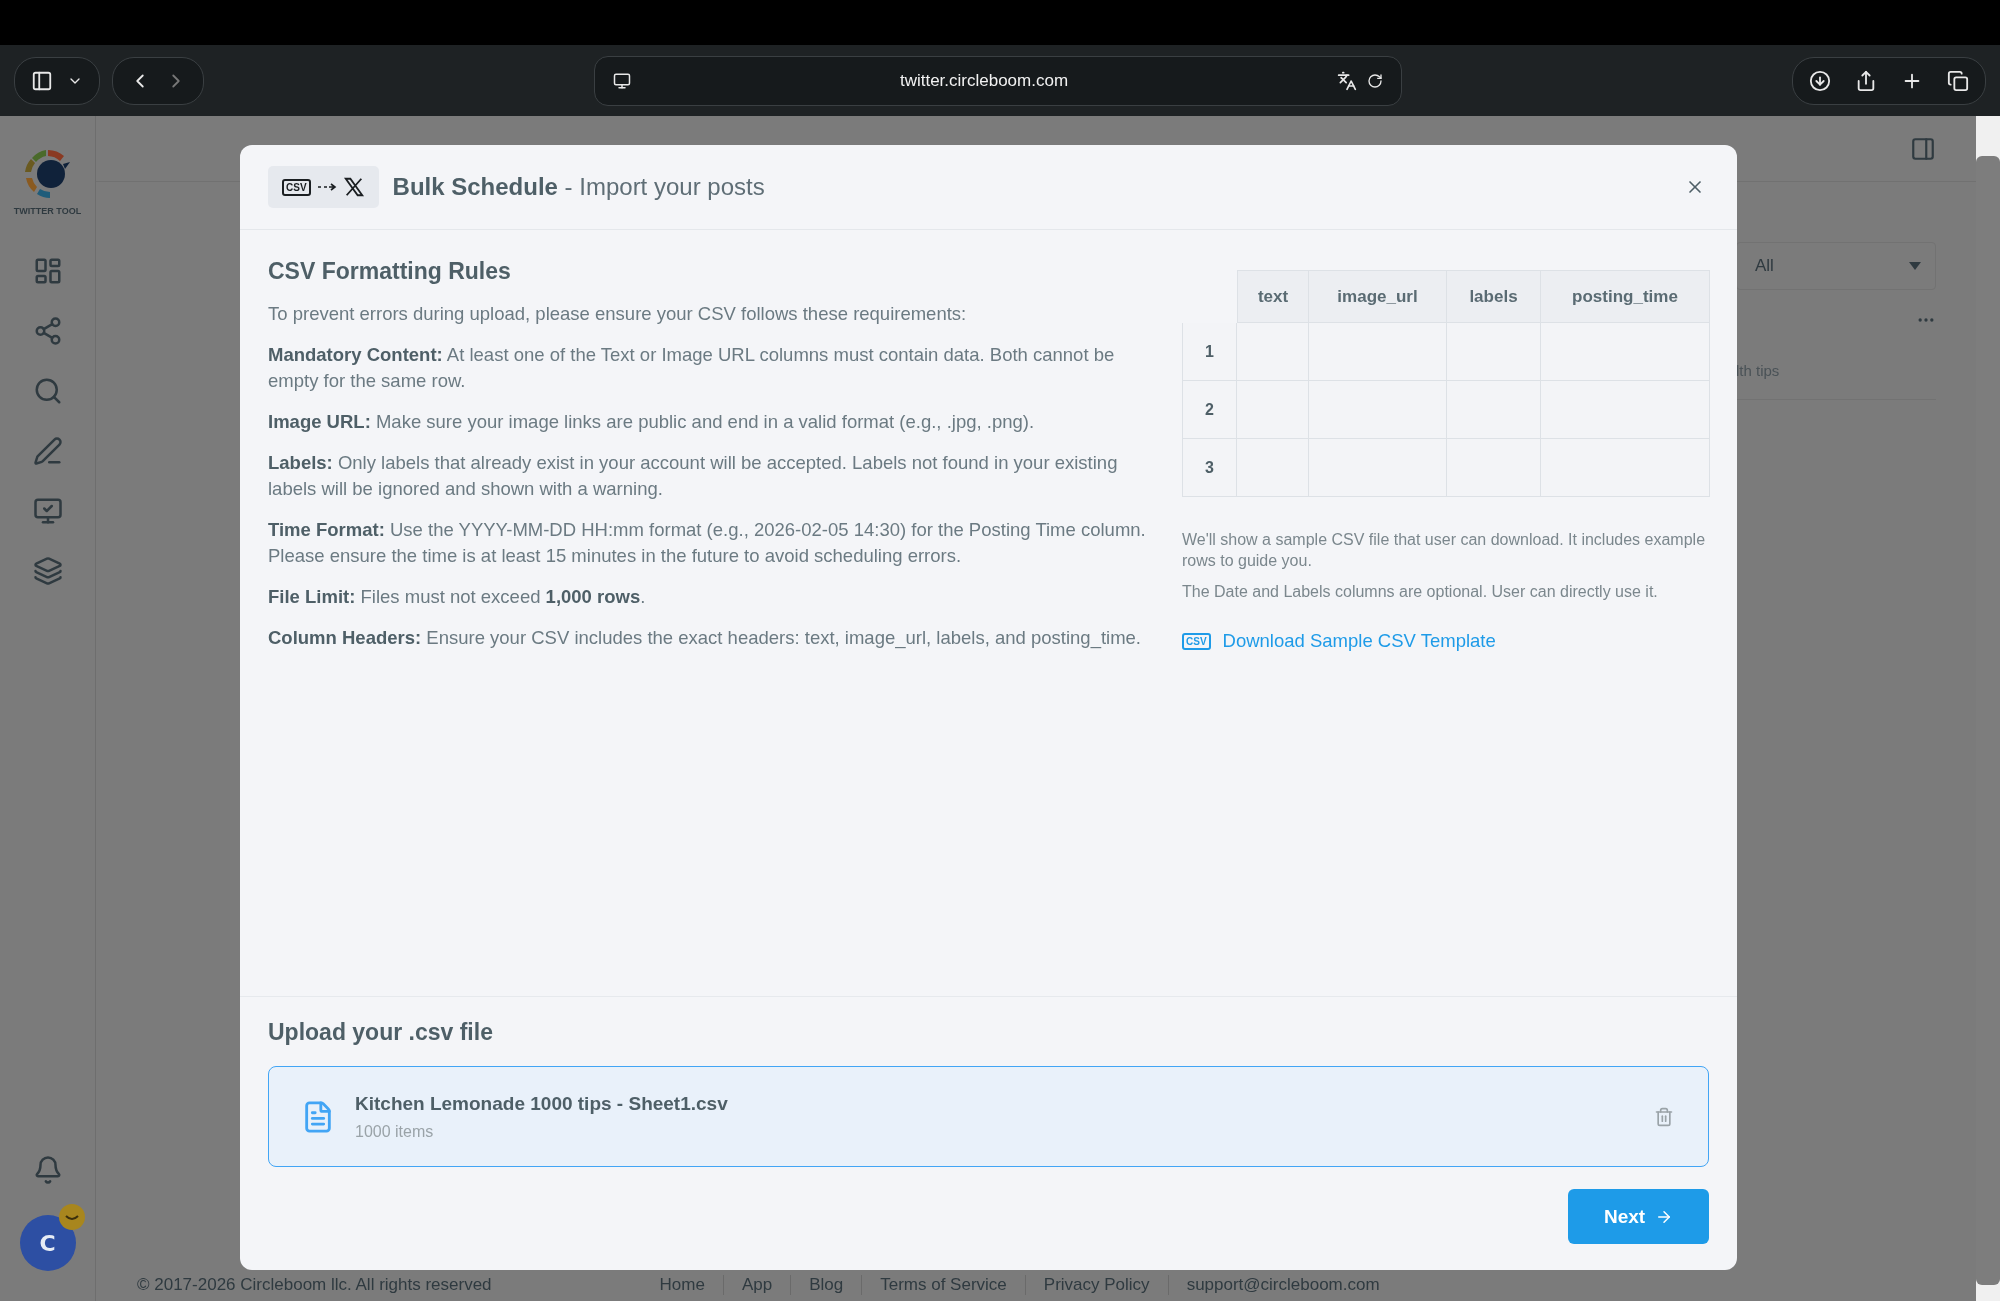 The height and width of the screenshot is (1301, 2000). I want to click on reload-icon, so click(1375, 80).